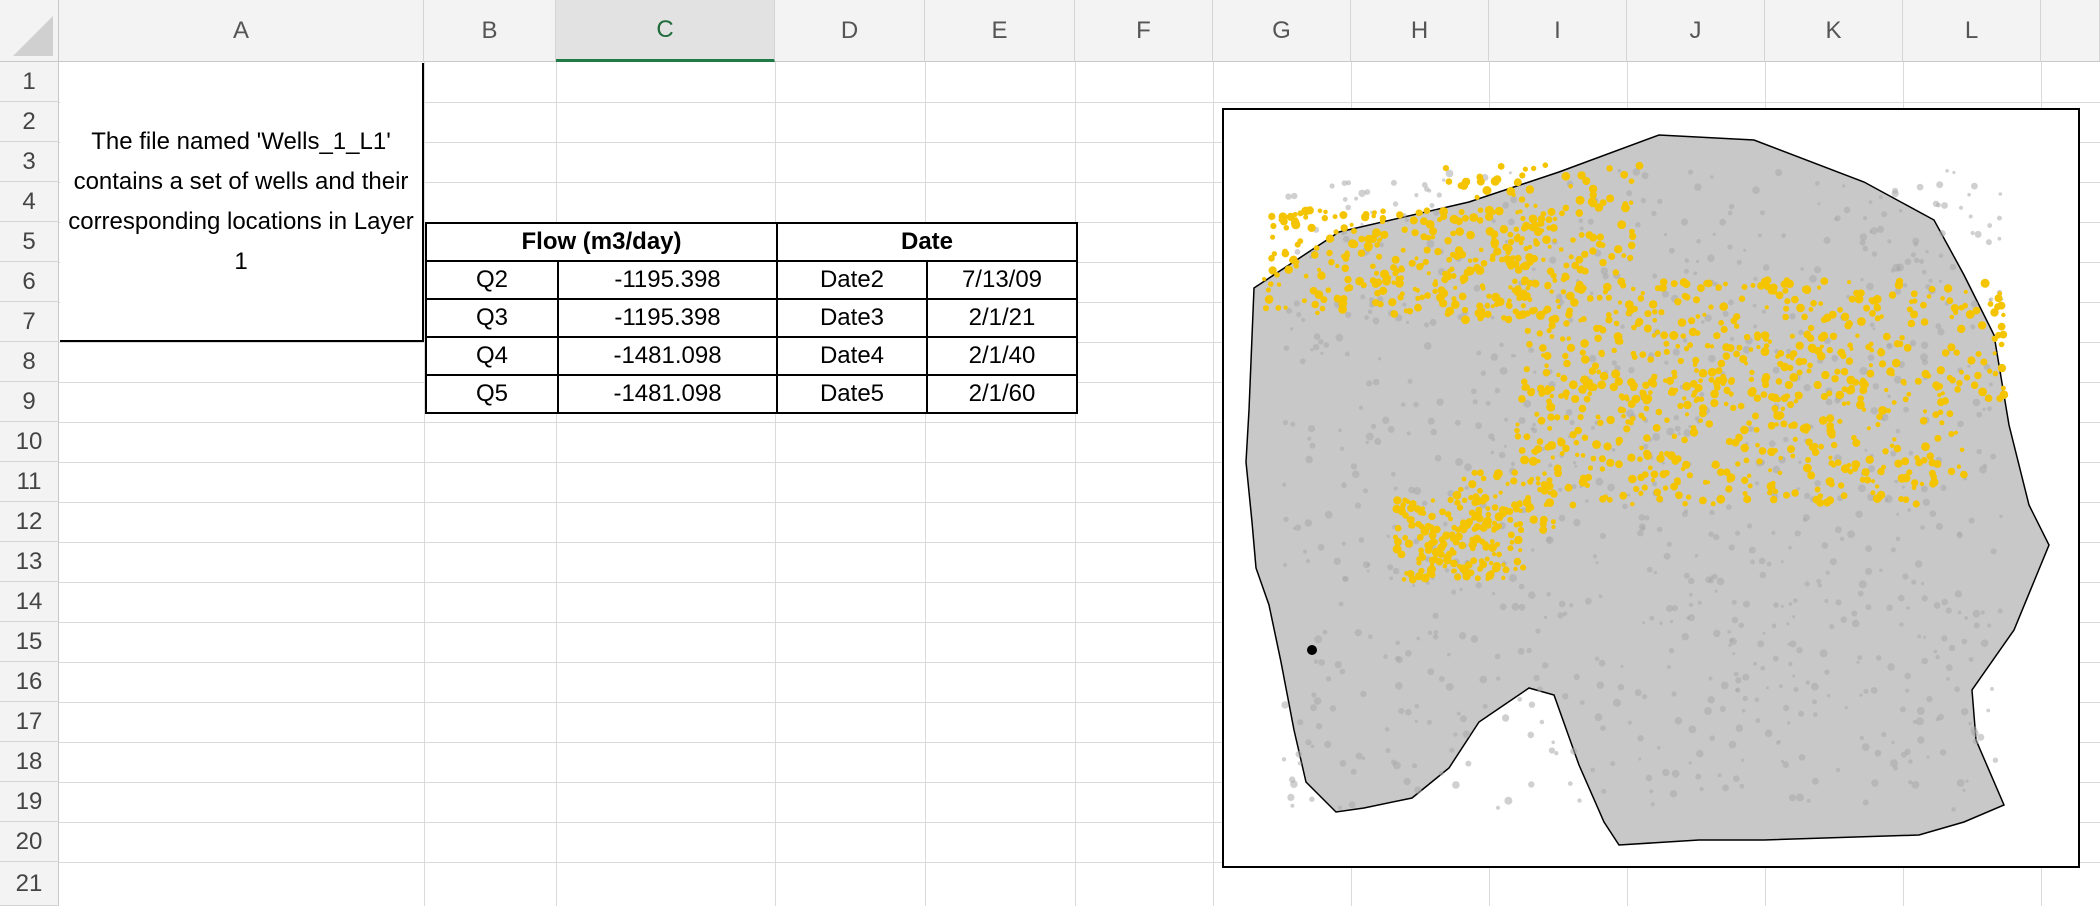  Describe the element at coordinates (1834, 31) in the screenshot. I see `column-header-k: K` at that location.